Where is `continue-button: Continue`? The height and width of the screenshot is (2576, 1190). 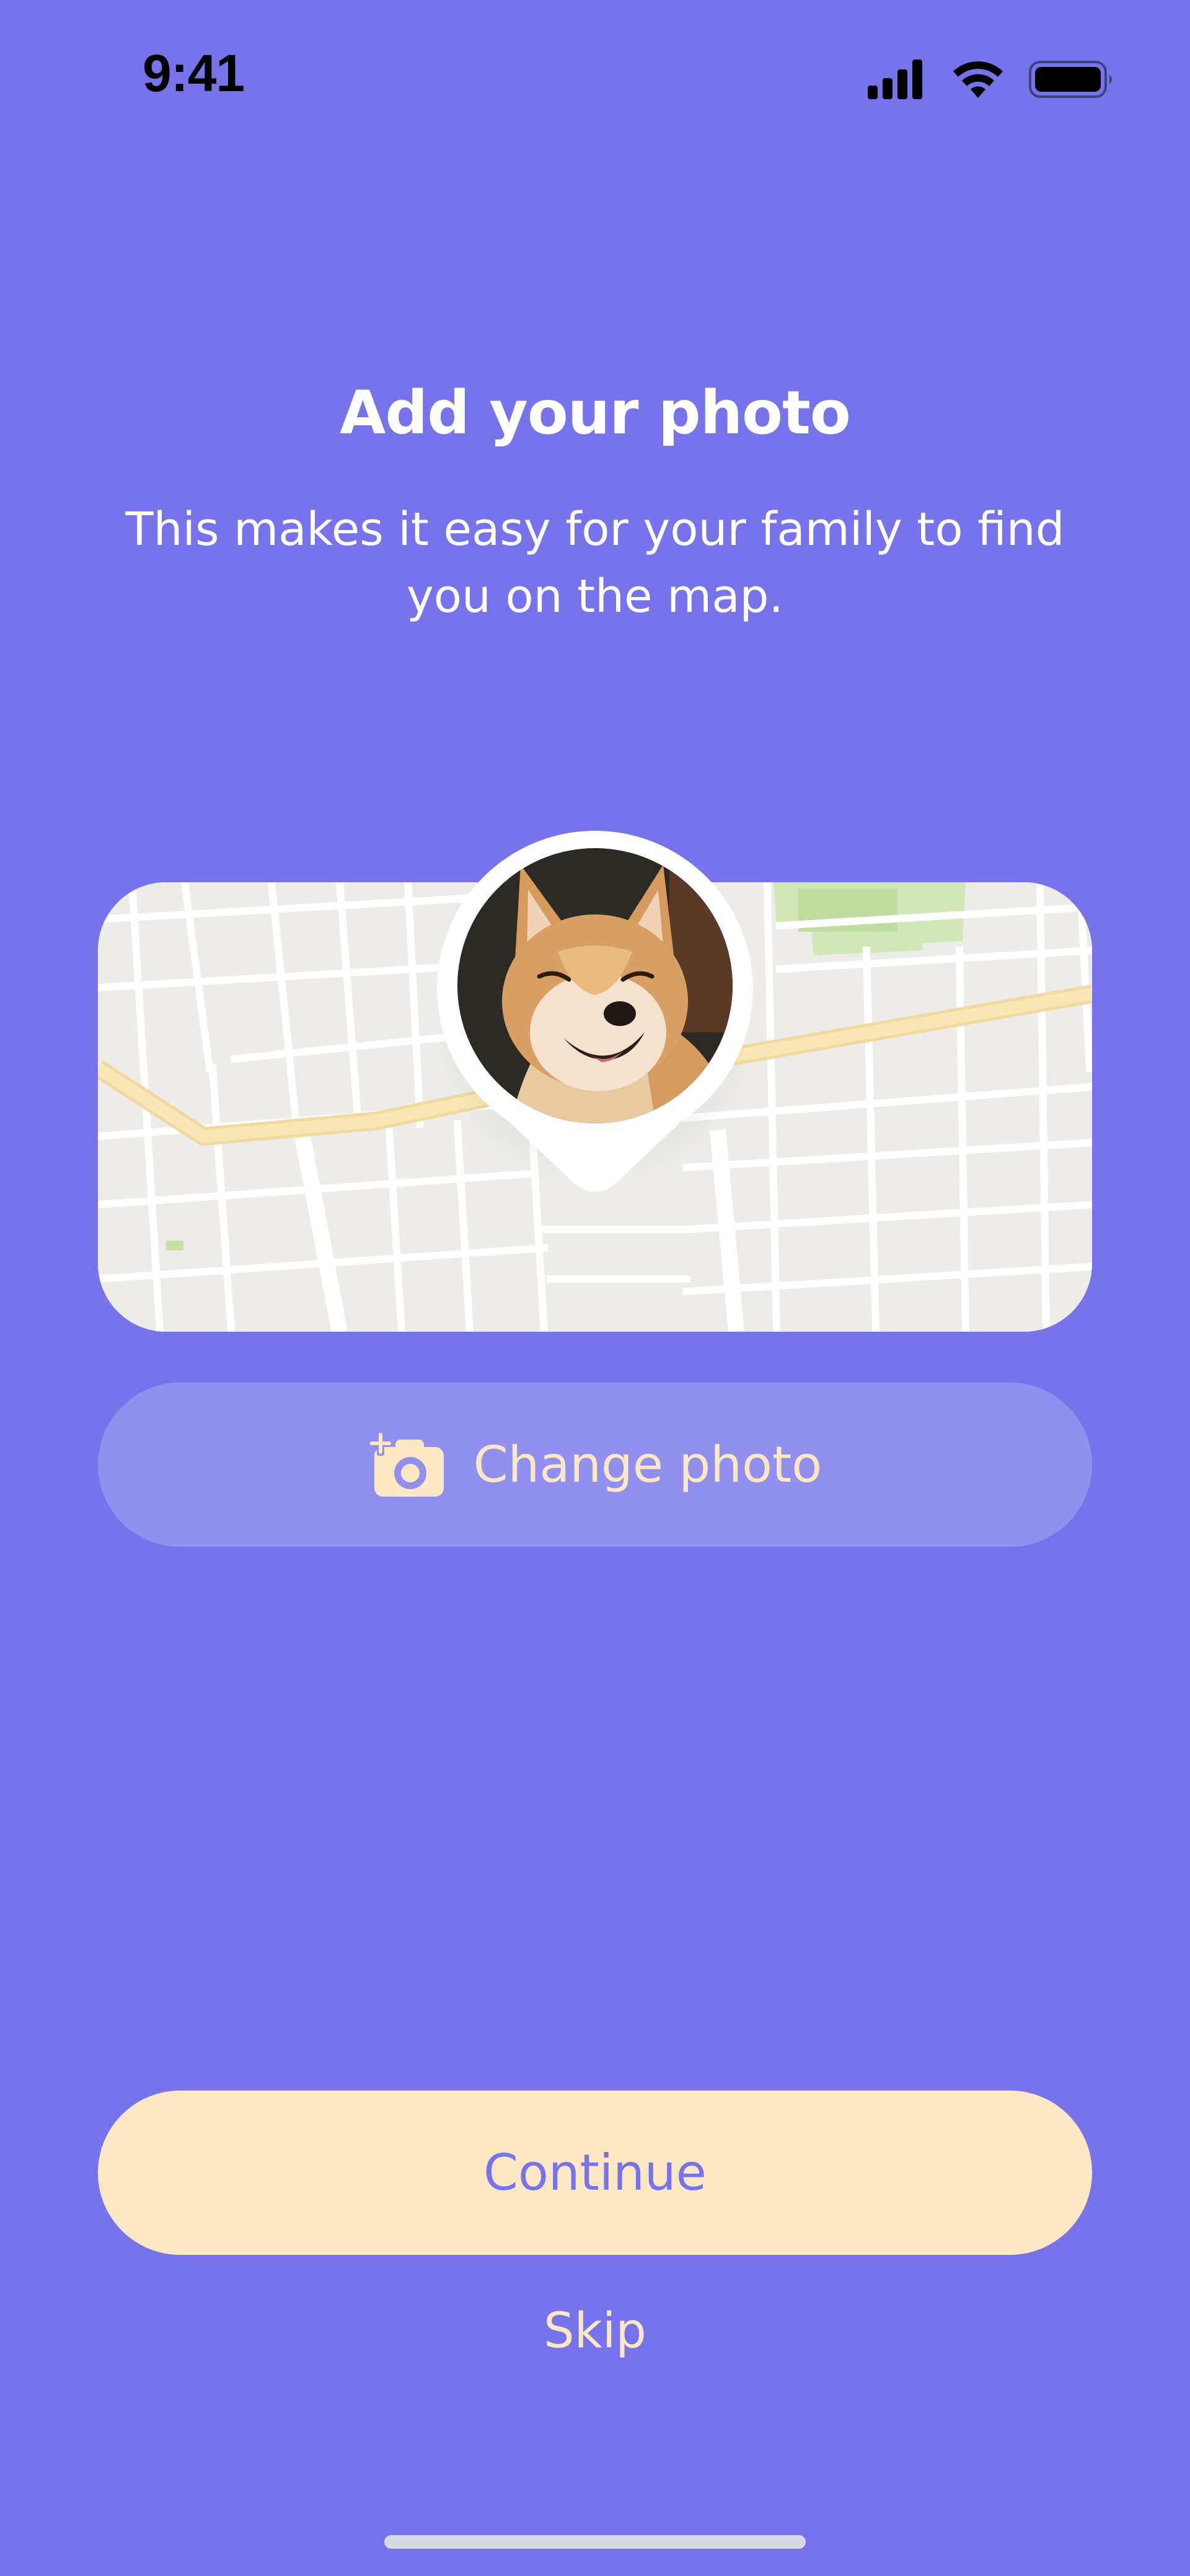 continue-button: Continue is located at coordinates (595, 2173).